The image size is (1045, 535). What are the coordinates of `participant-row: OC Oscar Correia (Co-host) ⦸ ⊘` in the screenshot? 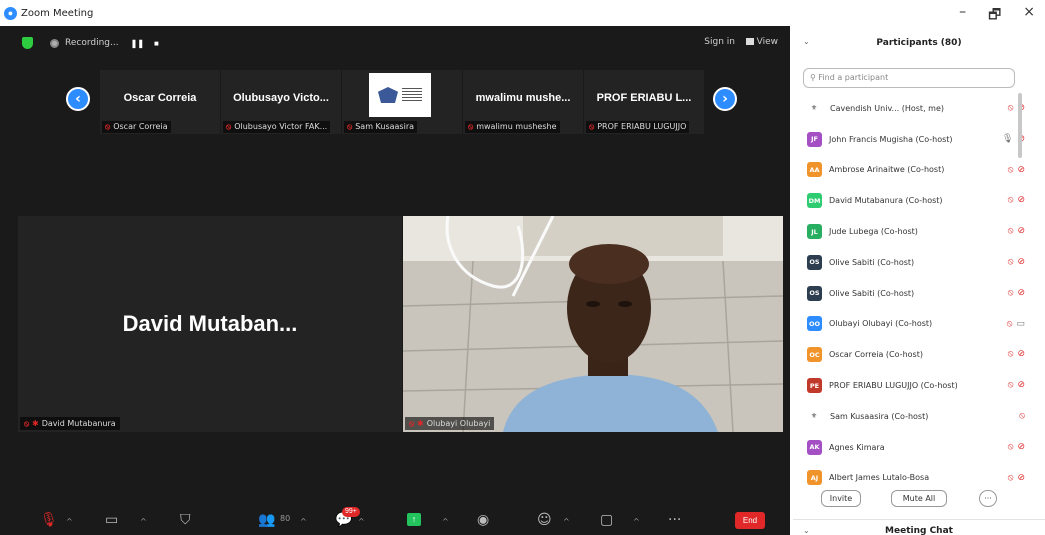 It's located at (909, 354).